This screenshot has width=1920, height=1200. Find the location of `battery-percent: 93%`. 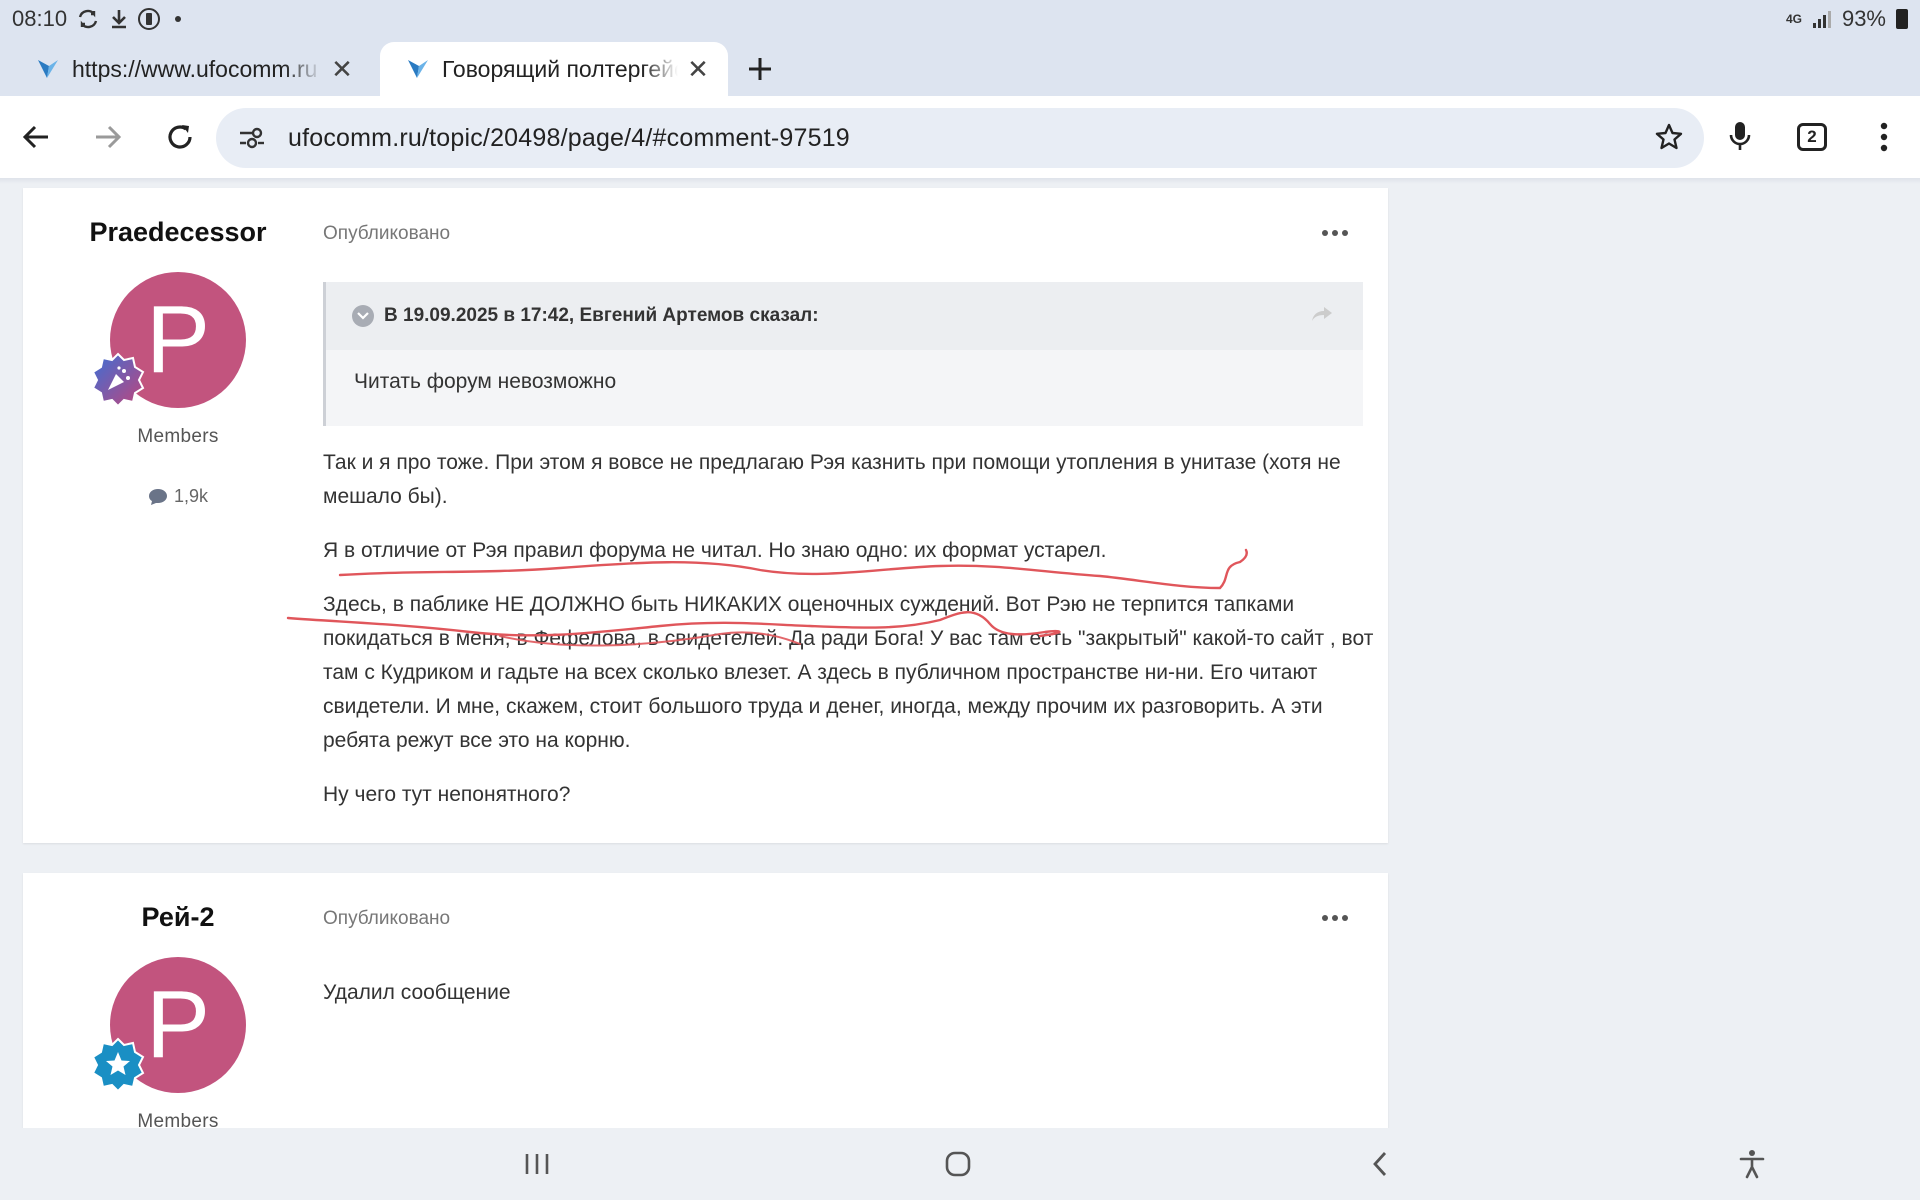

battery-percent: 93% is located at coordinates (1863, 18).